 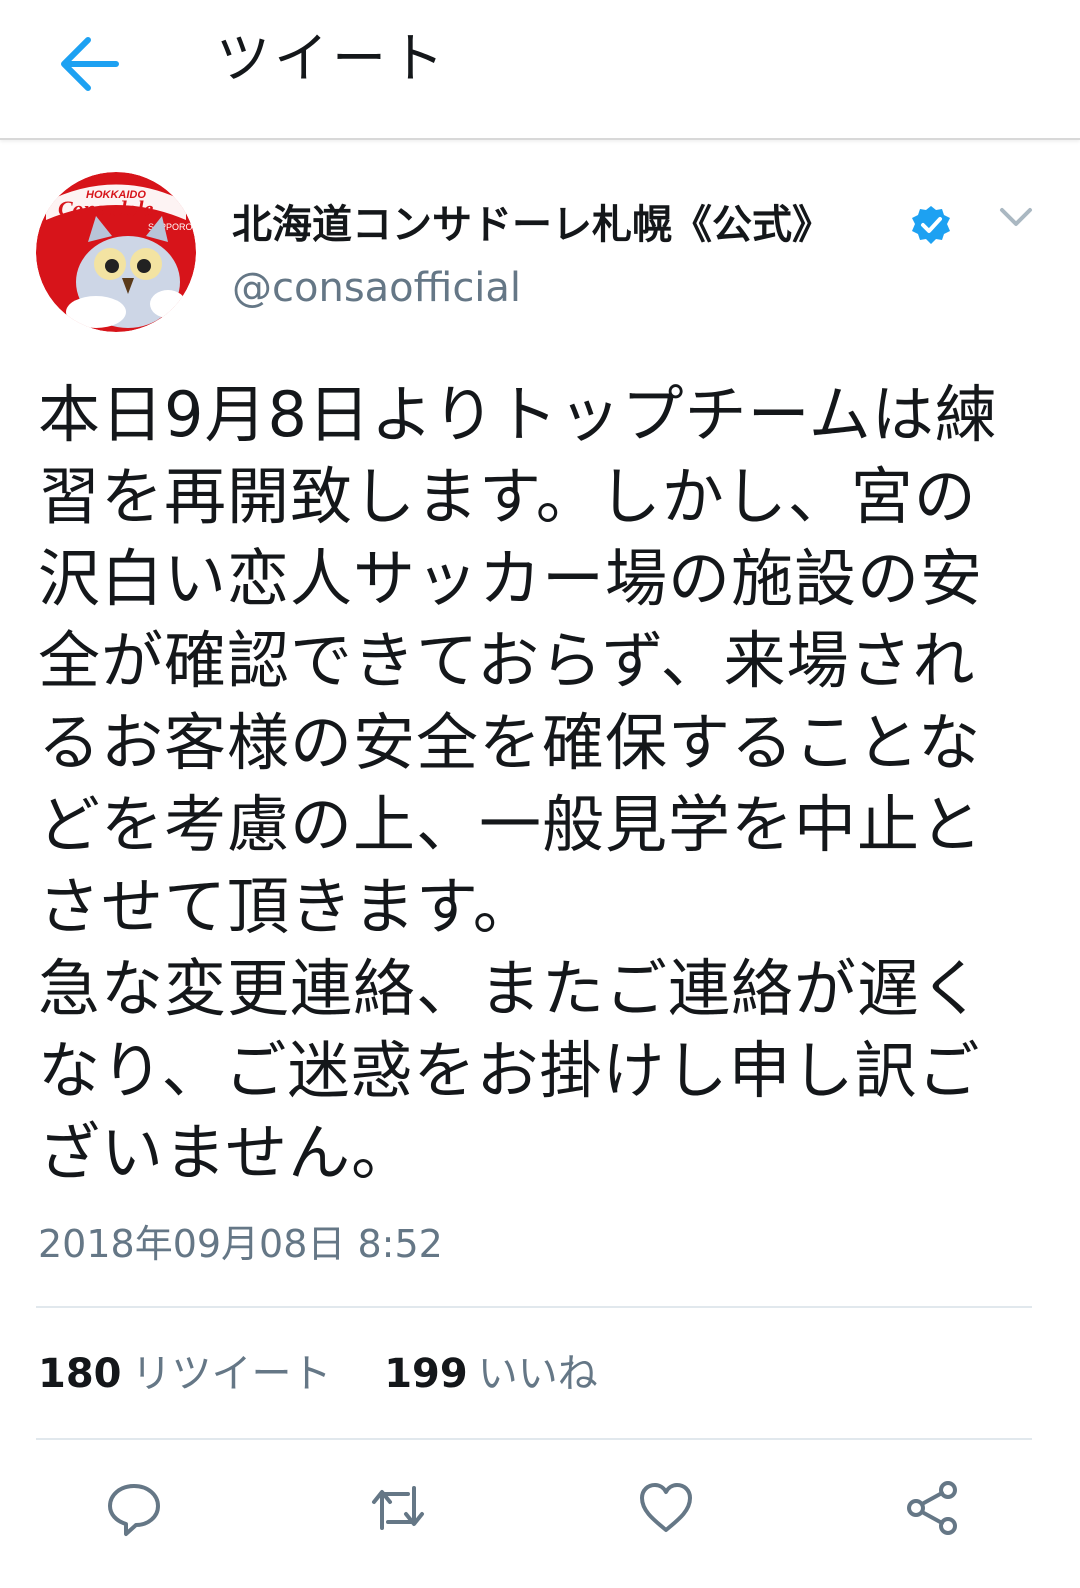 What do you see at coordinates (231, 1374) in the screenshot?
I see `retweet-count-label: リツイート` at bounding box center [231, 1374].